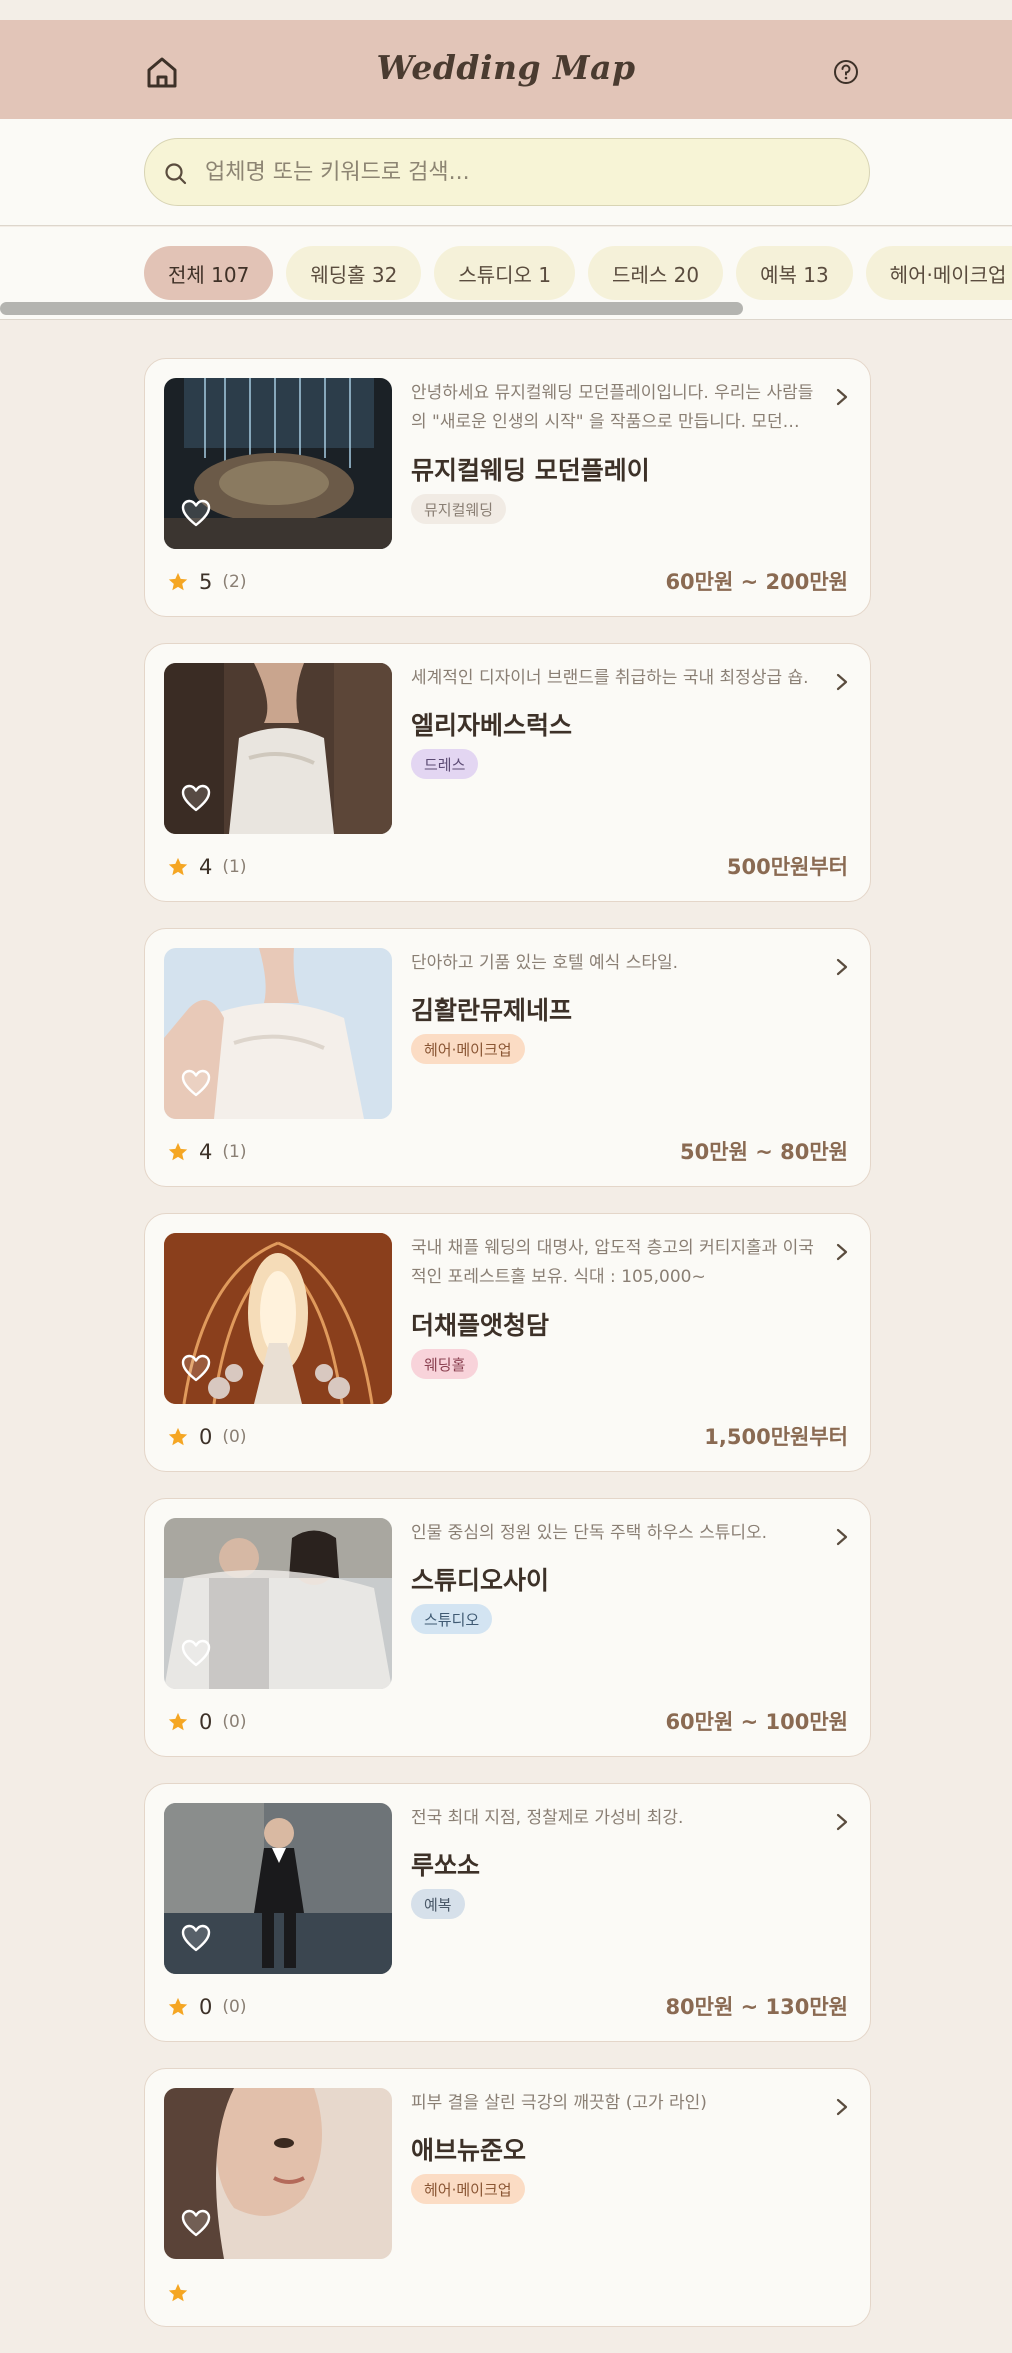  I want to click on category-chip: 스튜디오 1, so click(505, 273).